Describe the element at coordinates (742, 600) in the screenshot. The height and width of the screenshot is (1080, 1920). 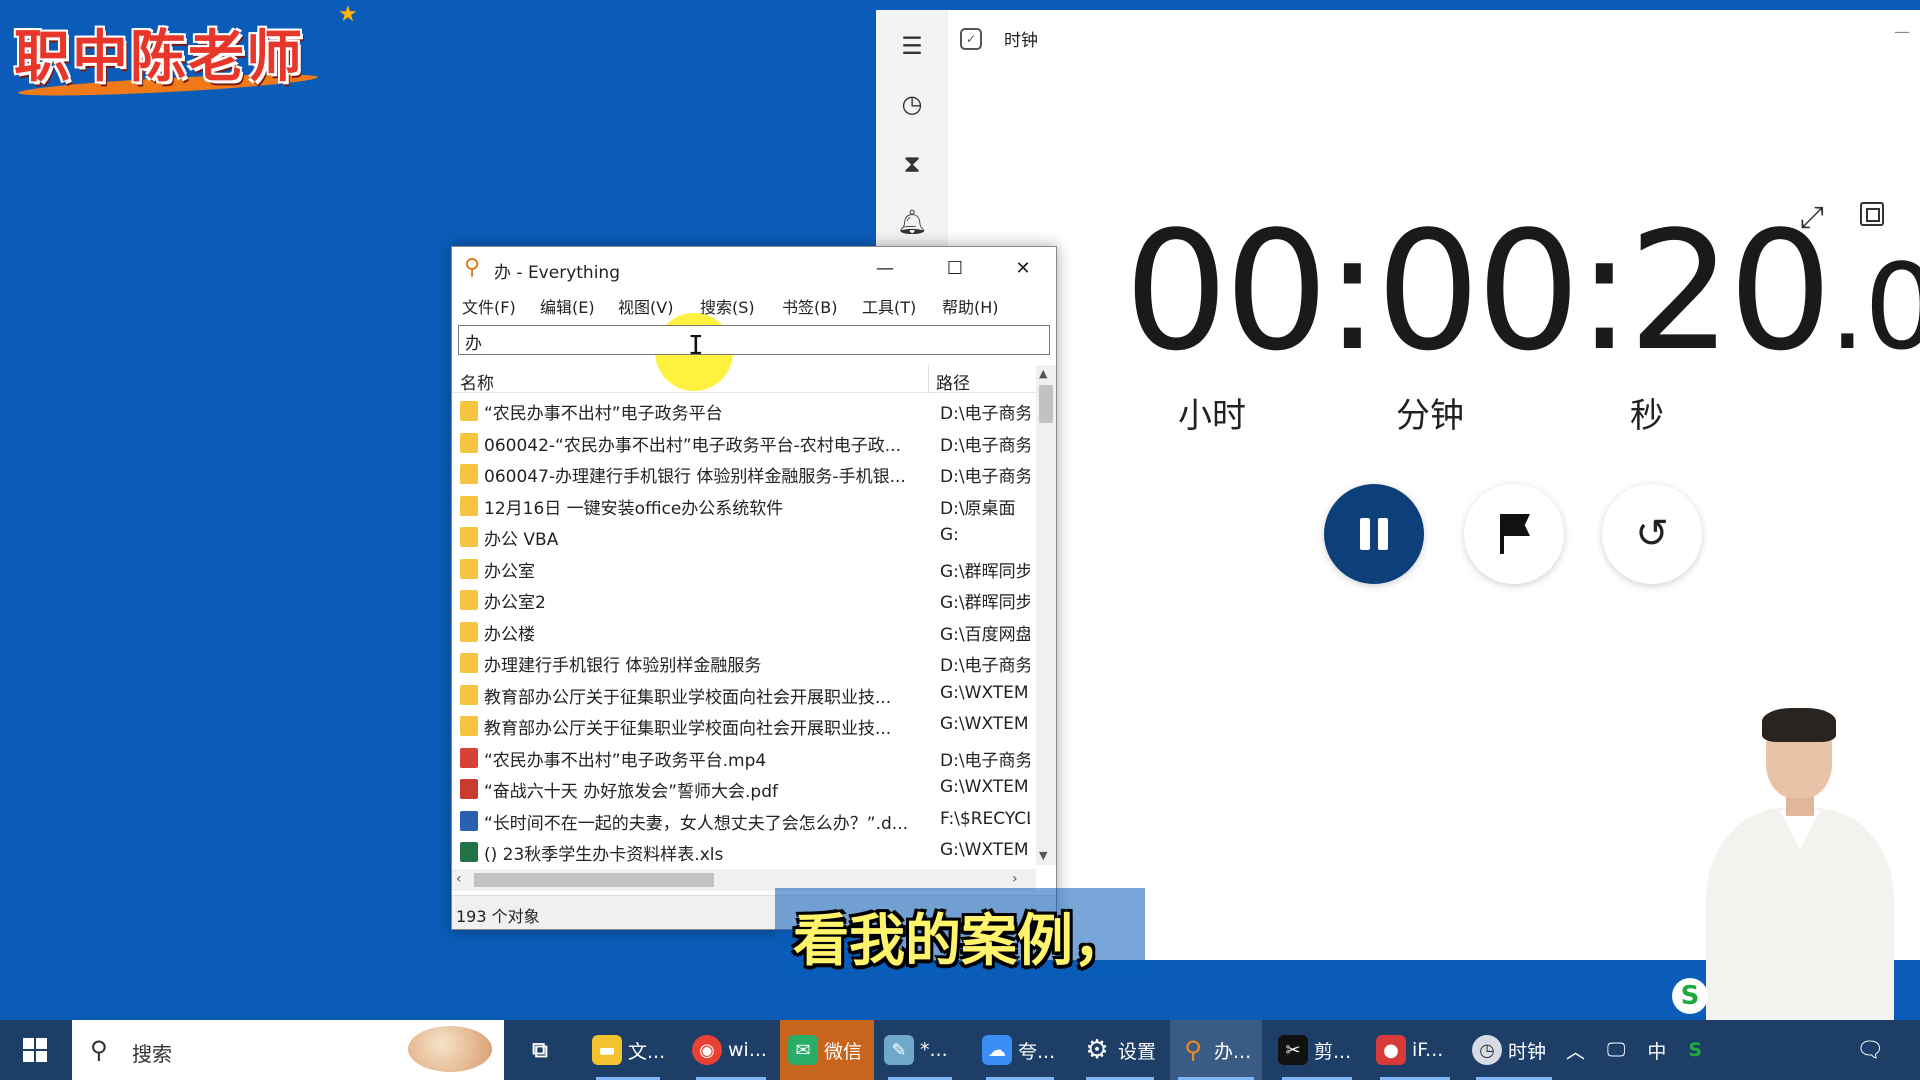
I see `result-row: 办公室2 G:\群晖同步` at that location.